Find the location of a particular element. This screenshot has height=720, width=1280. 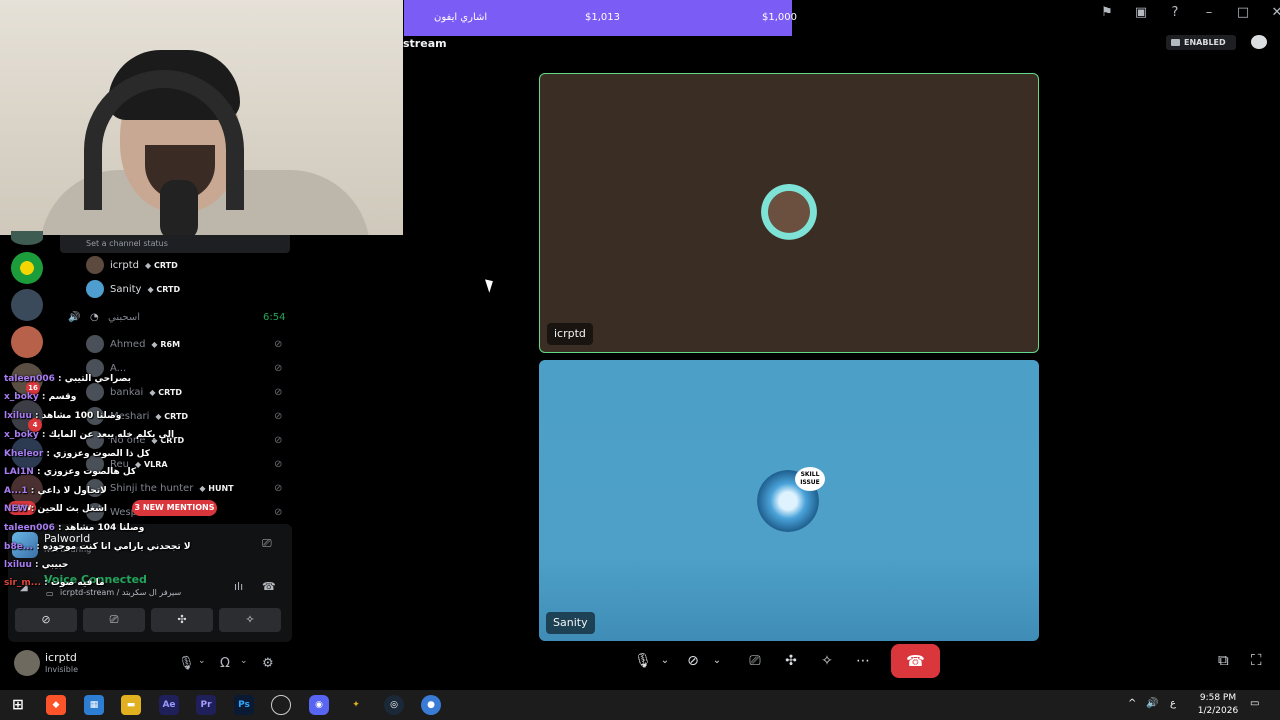

chat-message: x_boky : الي يكلم خله يبعد عن المايك is located at coordinates (89, 435).